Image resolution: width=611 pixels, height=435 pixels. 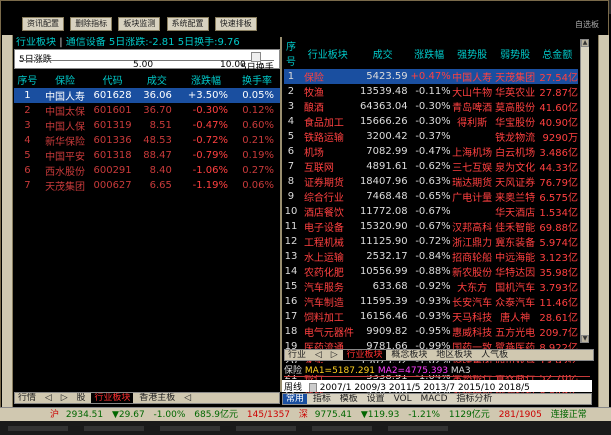 What do you see at coordinates (291, 211) in the screenshot?
I see `sector-index: 10` at bounding box center [291, 211].